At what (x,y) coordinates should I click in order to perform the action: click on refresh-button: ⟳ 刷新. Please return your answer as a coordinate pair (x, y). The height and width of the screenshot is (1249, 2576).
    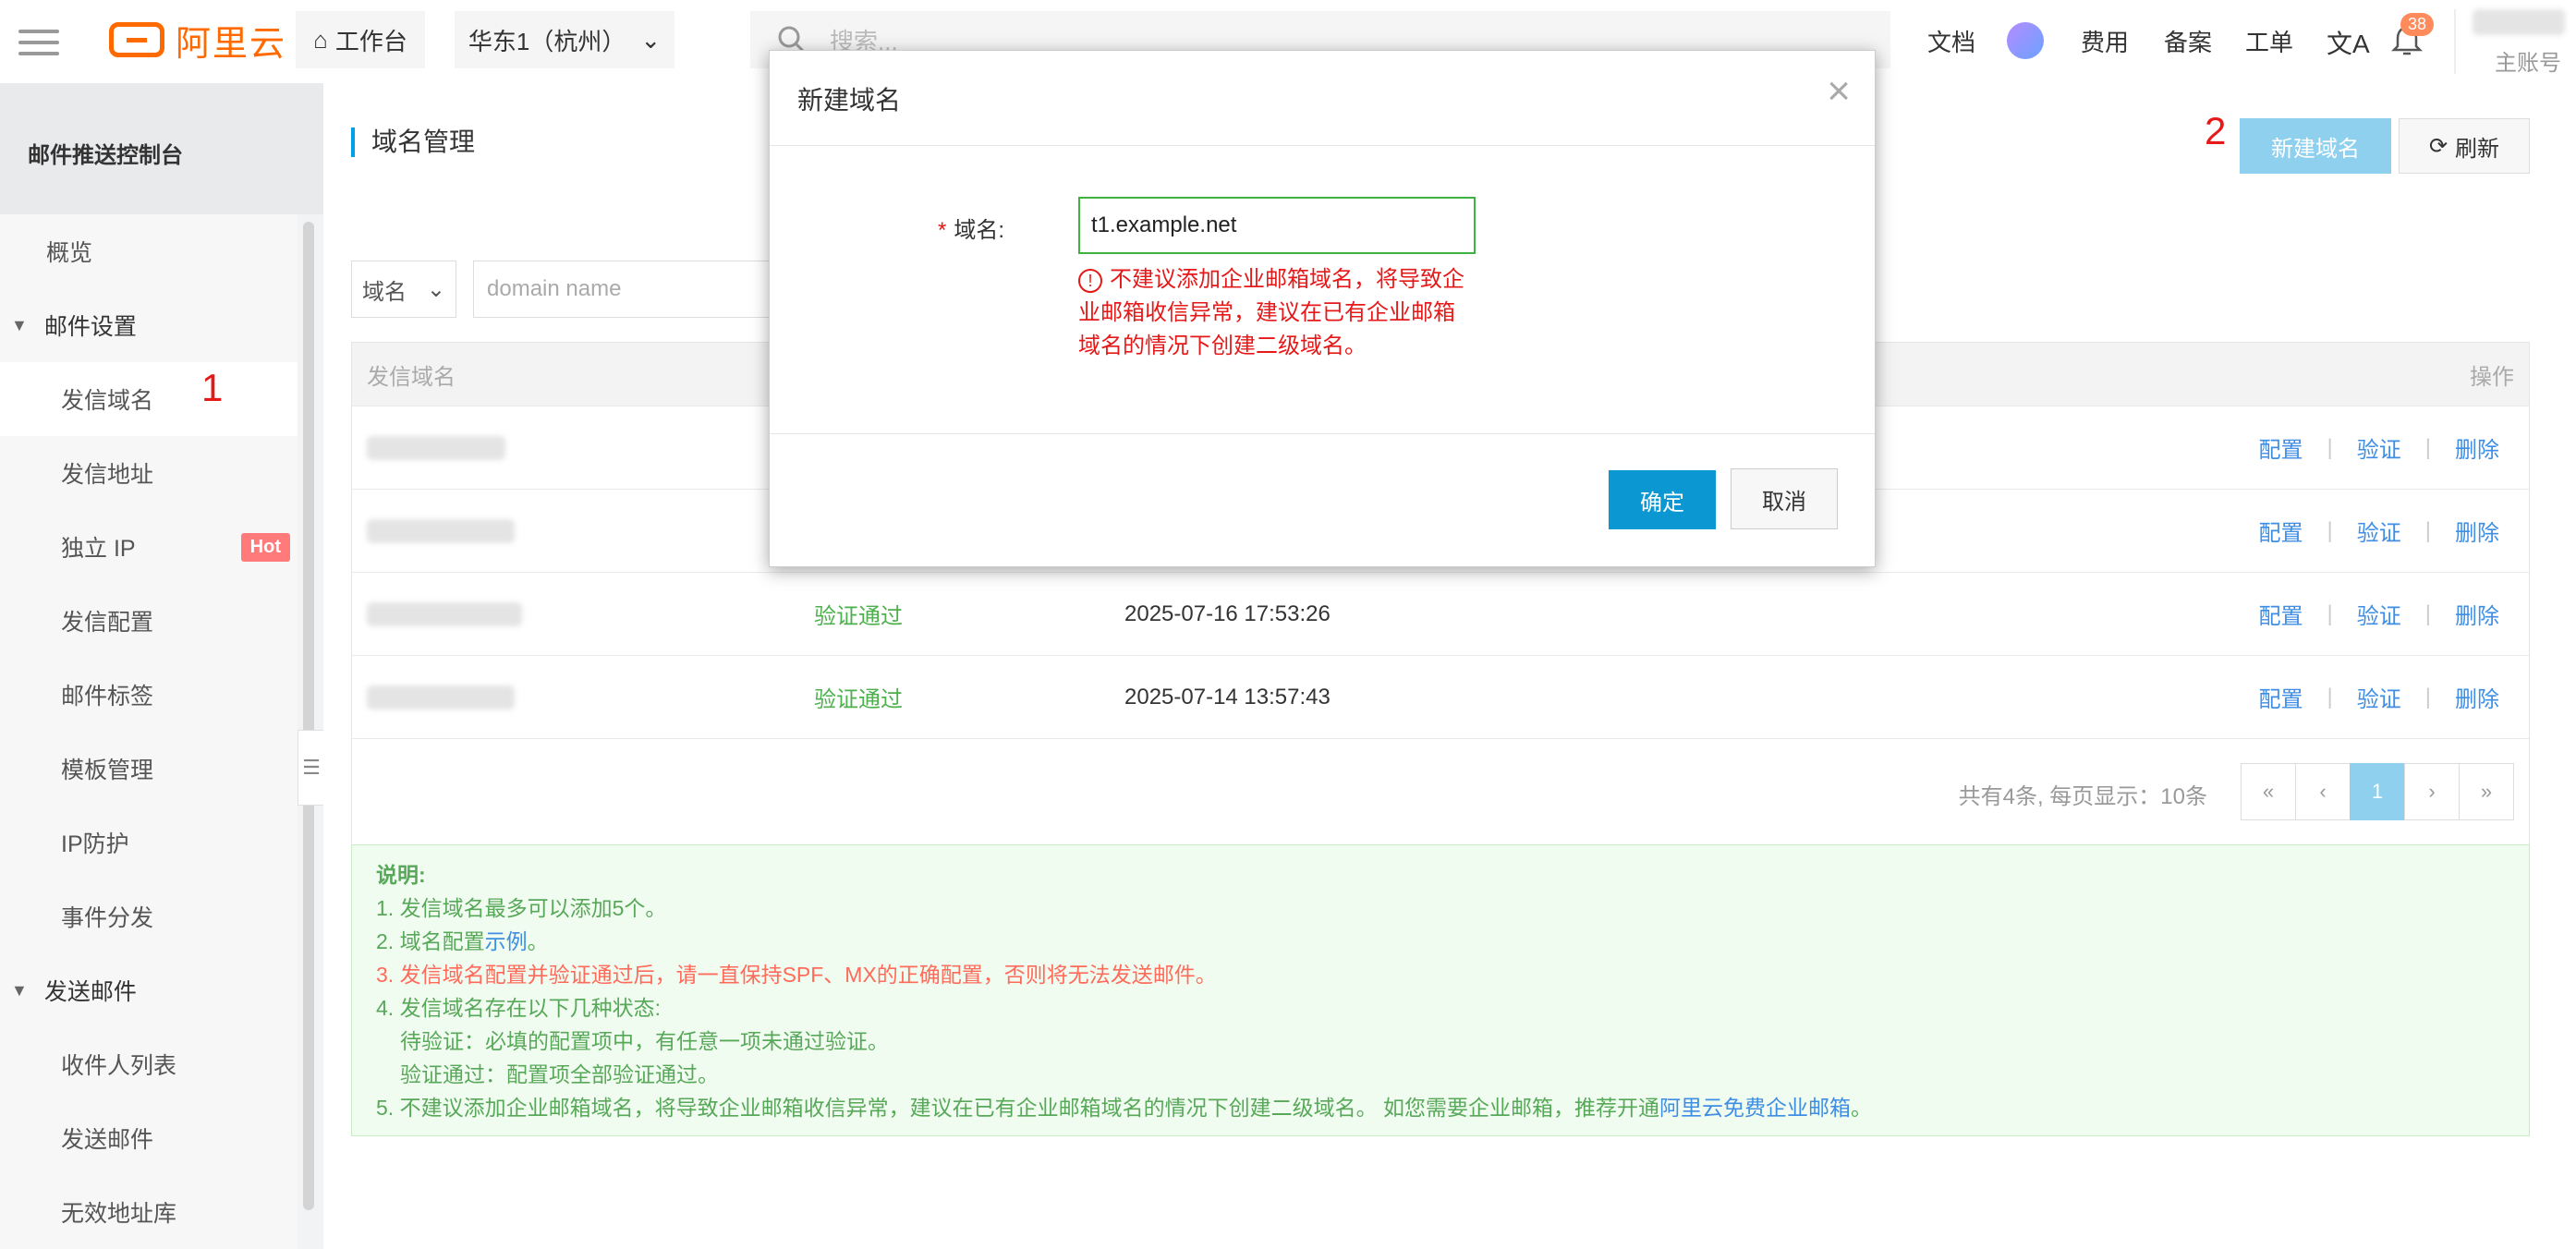
    Looking at the image, I should click on (2464, 146).